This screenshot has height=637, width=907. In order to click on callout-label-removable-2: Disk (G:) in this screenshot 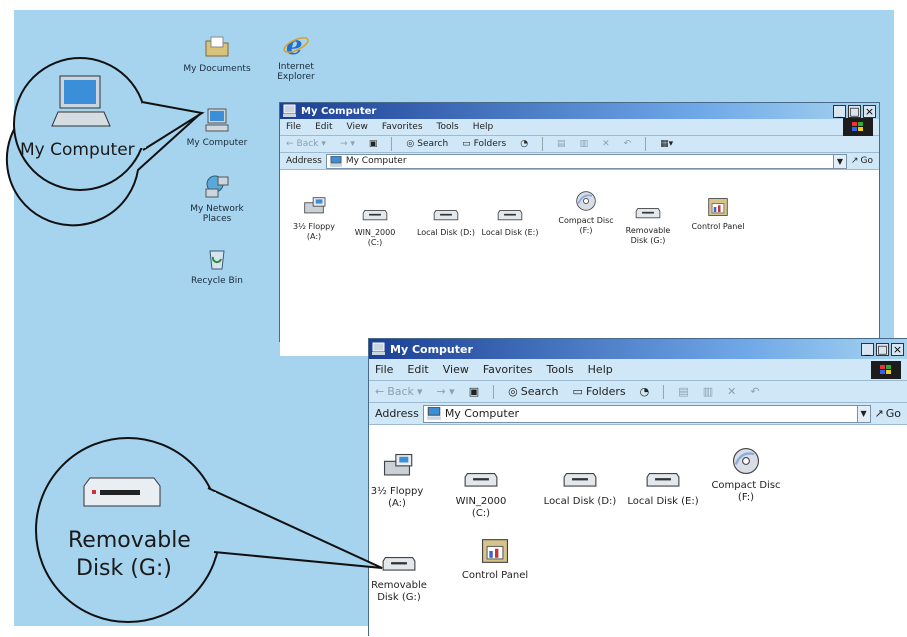, I will do `click(124, 568)`.